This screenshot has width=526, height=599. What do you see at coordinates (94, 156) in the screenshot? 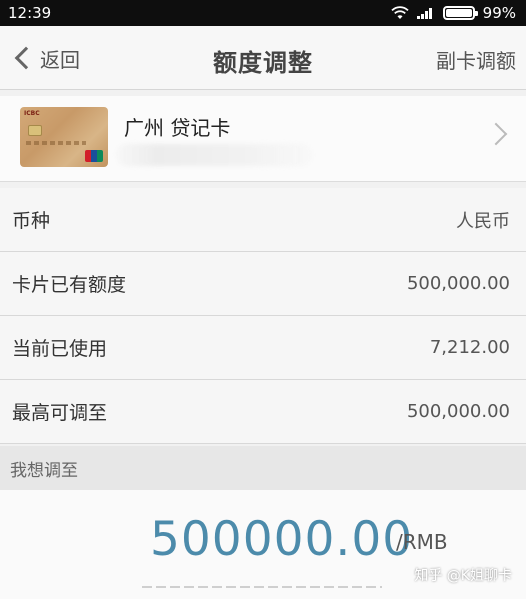
I see `unionpay-logo-icon` at bounding box center [94, 156].